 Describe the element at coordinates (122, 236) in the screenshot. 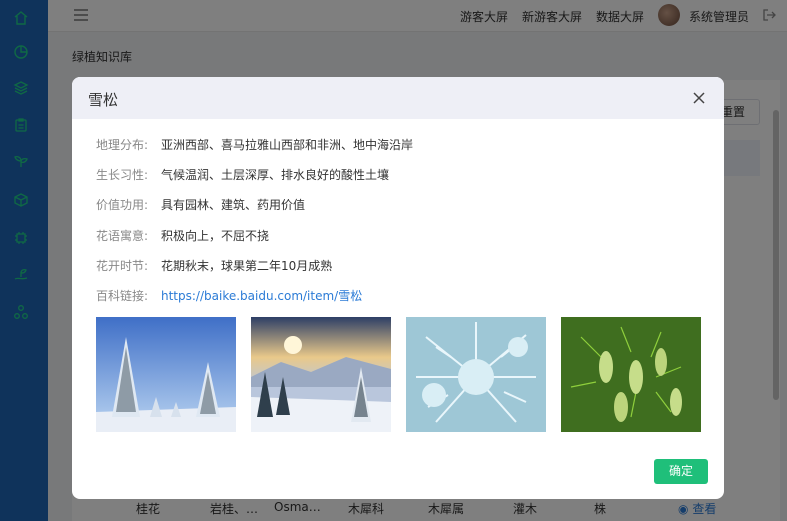

I see `field-label: 花语寓意:` at that location.